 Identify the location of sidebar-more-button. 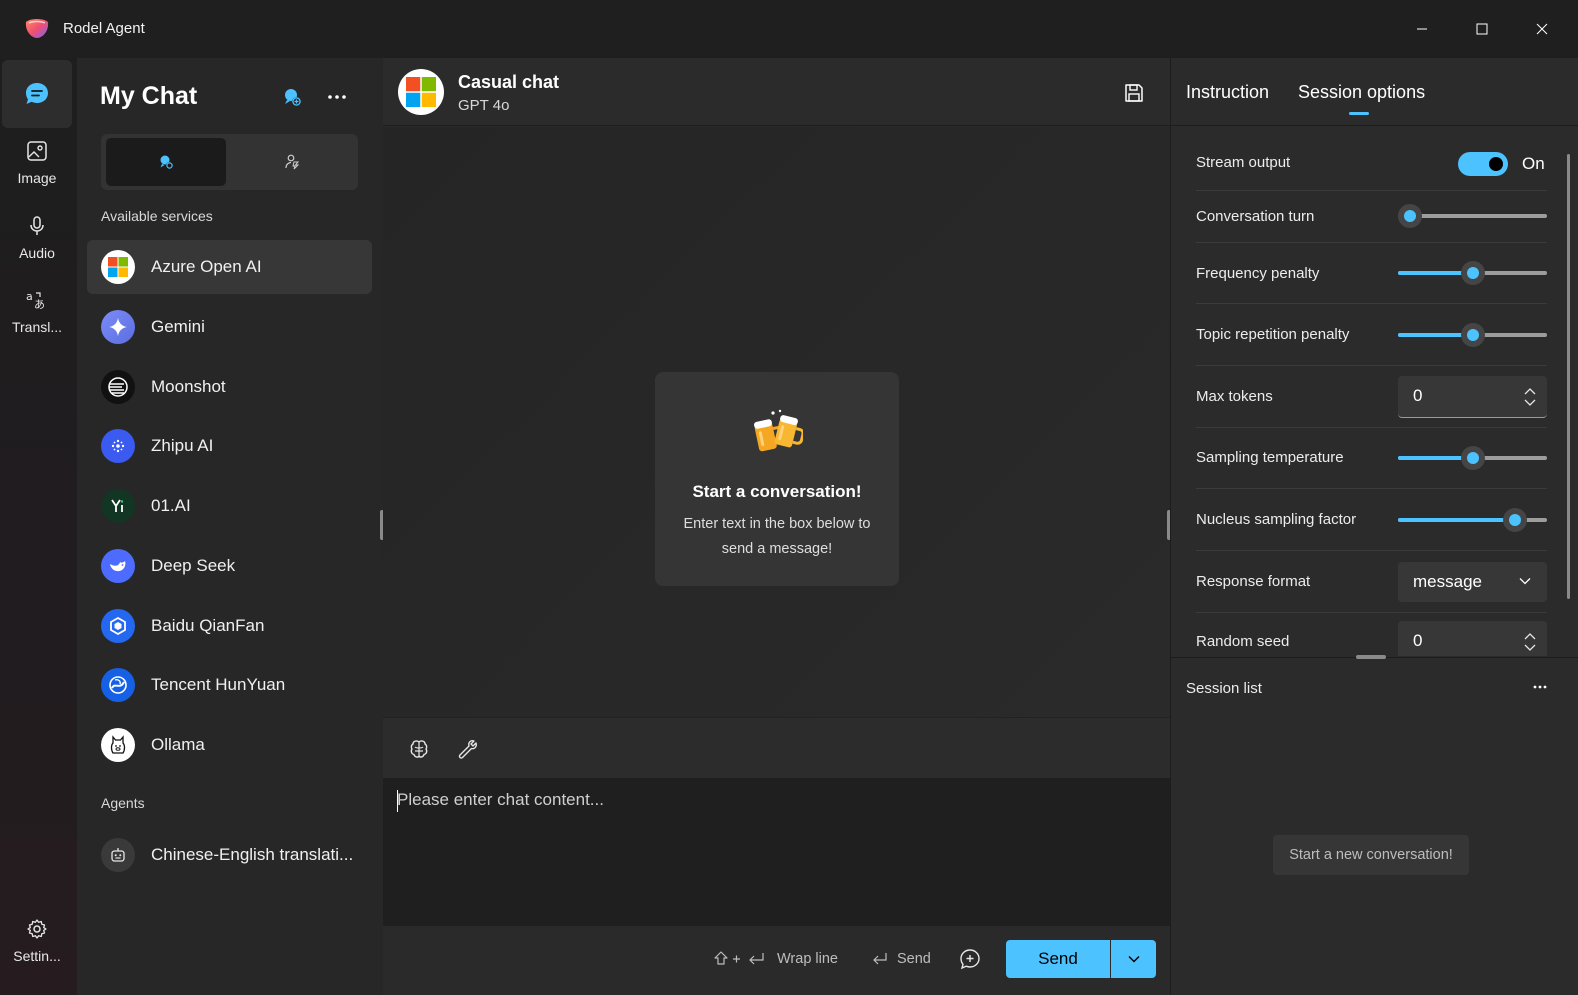
(337, 97).